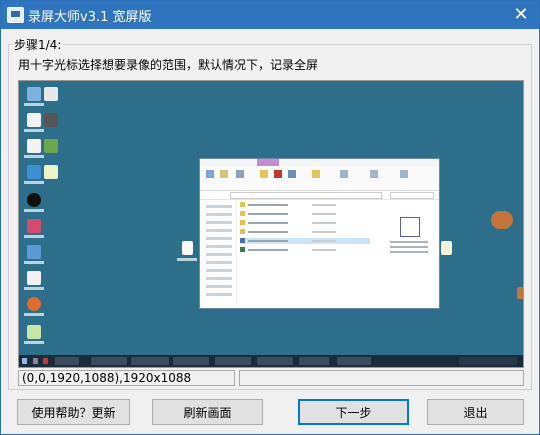 The width and height of the screenshot is (540, 435). I want to click on help-update-button: 使用帮助？更新, so click(73, 412).